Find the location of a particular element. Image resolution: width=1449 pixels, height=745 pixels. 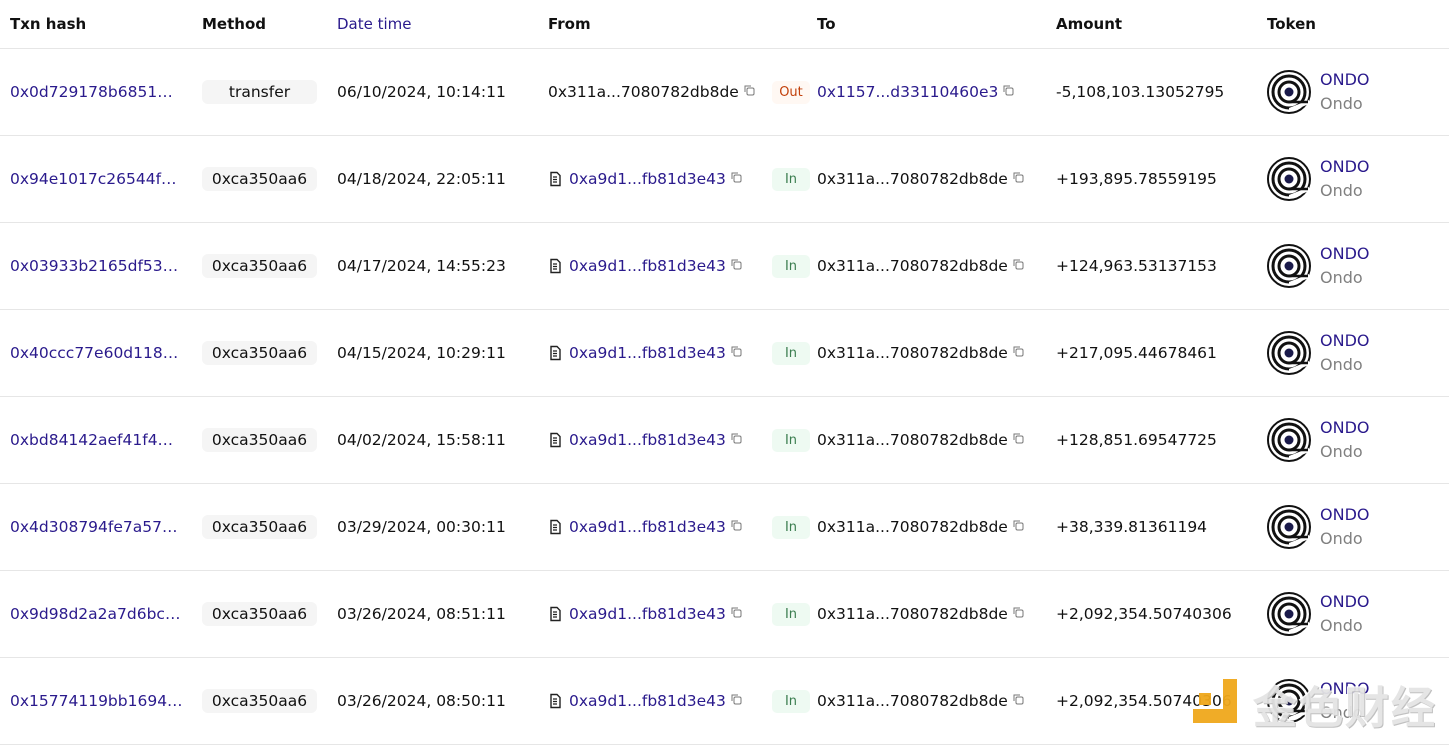

col-header-date-time: Date time is located at coordinates (374, 24).